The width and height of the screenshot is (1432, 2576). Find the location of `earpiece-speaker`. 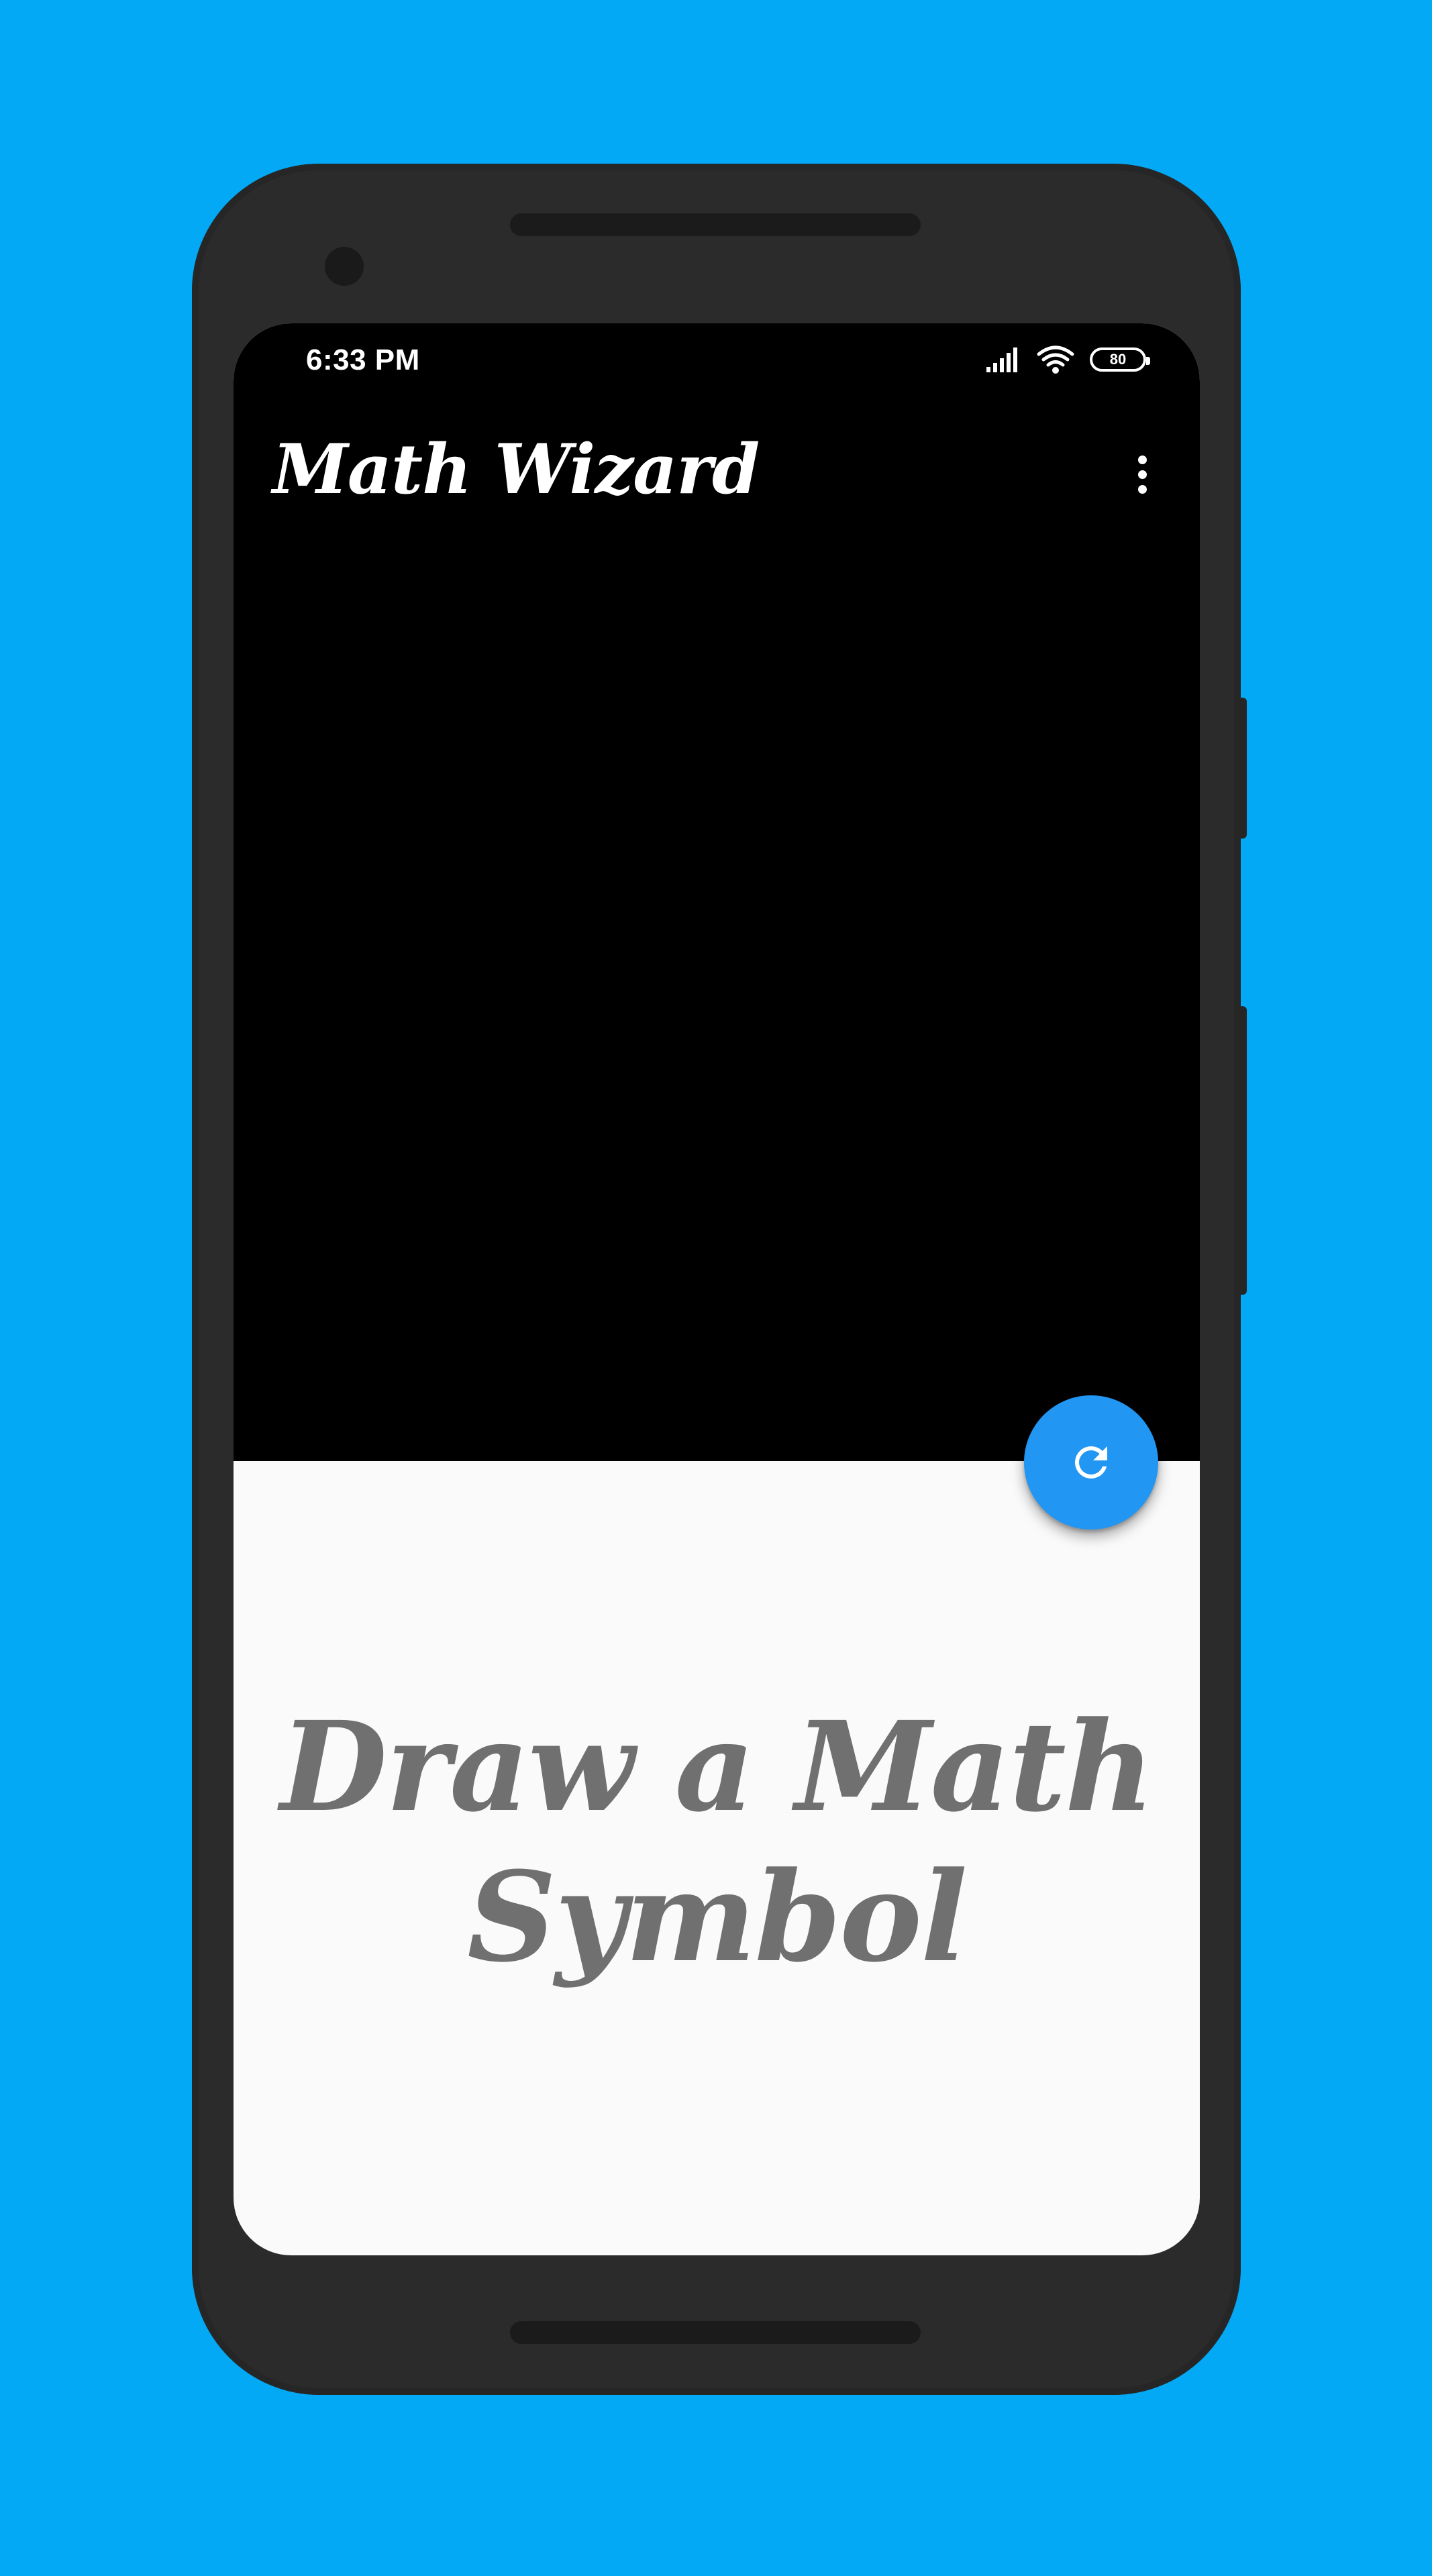

earpiece-speaker is located at coordinates (715, 224).